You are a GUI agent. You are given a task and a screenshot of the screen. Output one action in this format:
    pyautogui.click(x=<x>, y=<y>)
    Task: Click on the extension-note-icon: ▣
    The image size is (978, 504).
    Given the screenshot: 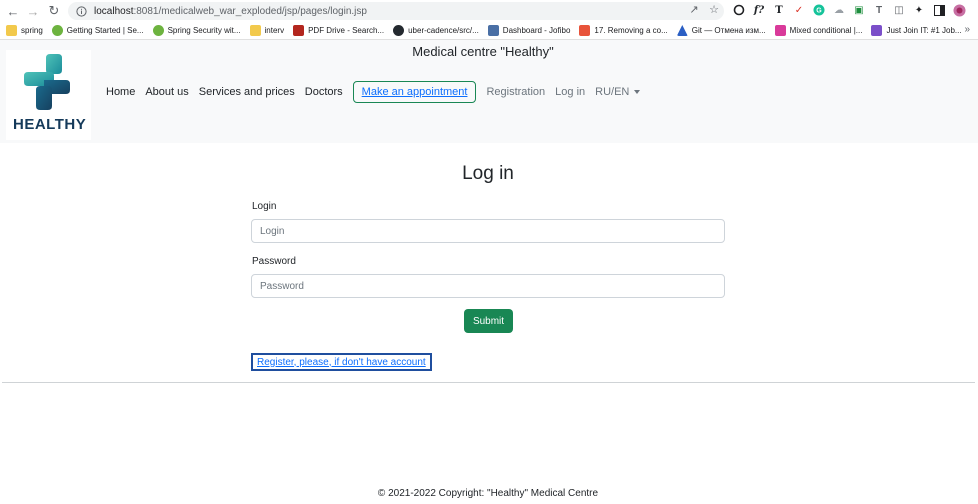 What is the action you would take?
    pyautogui.click(x=859, y=10)
    